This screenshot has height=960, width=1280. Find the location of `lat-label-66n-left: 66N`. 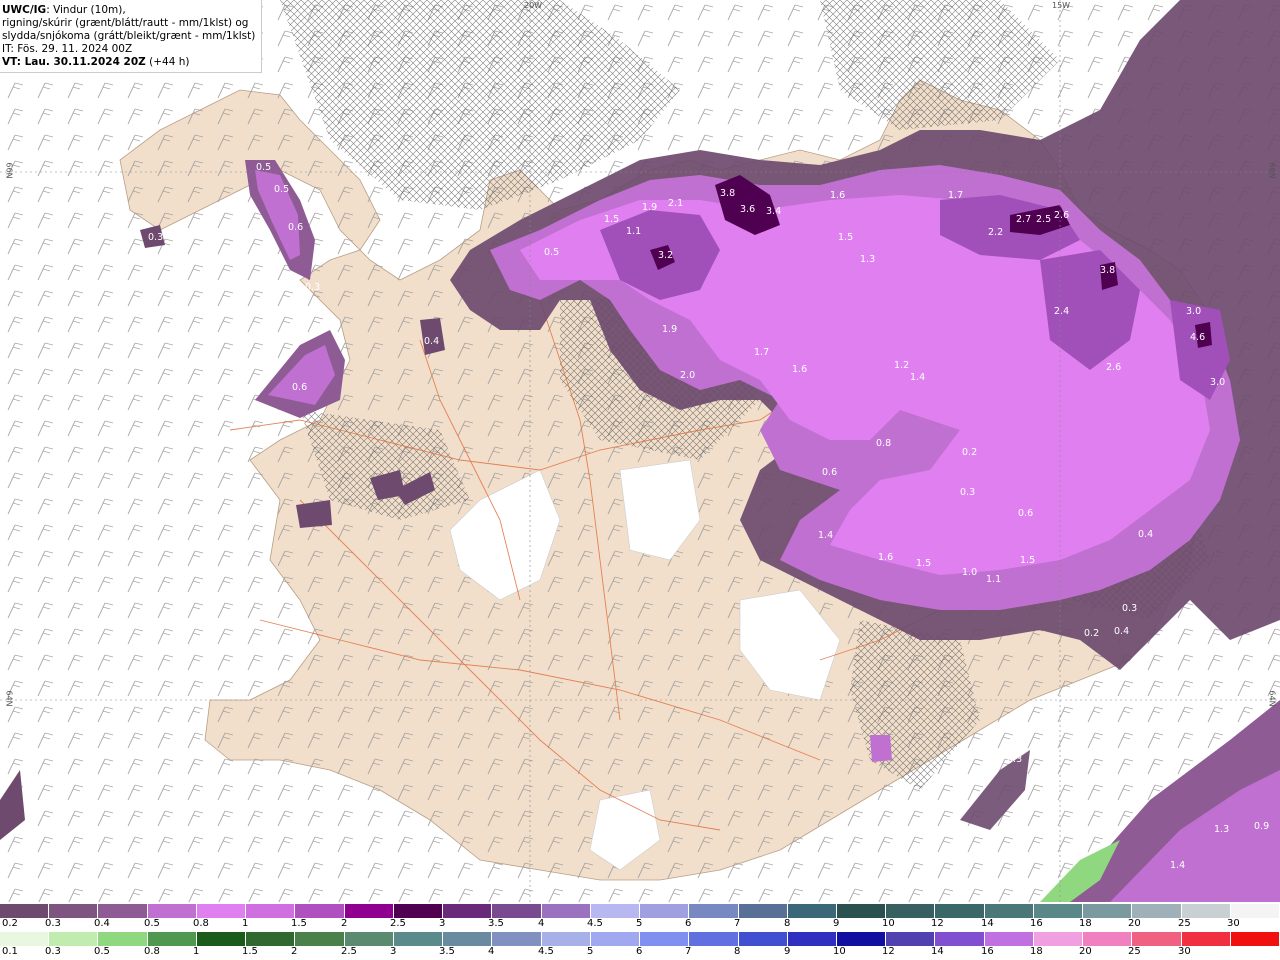

lat-label-66n-left: 66N is located at coordinates (9, 170).